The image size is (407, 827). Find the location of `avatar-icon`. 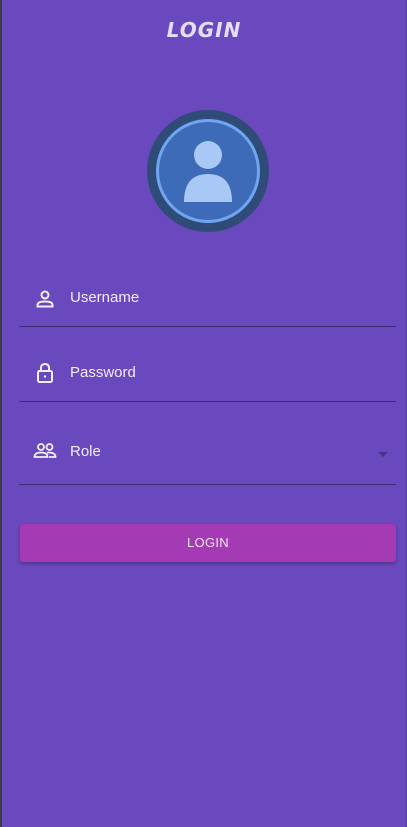

avatar-icon is located at coordinates (208, 171).